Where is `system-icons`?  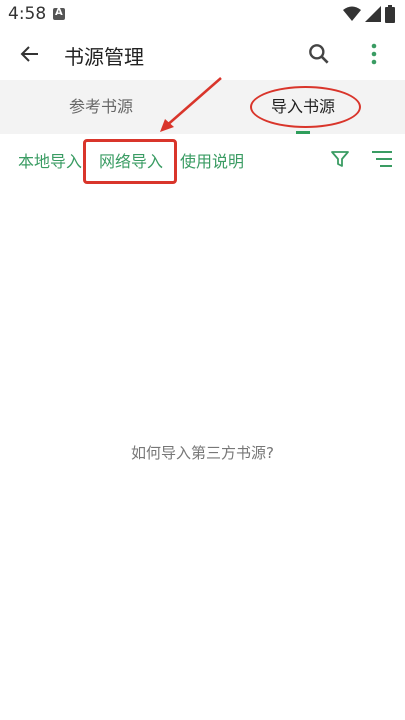
system-icons is located at coordinates (369, 14).